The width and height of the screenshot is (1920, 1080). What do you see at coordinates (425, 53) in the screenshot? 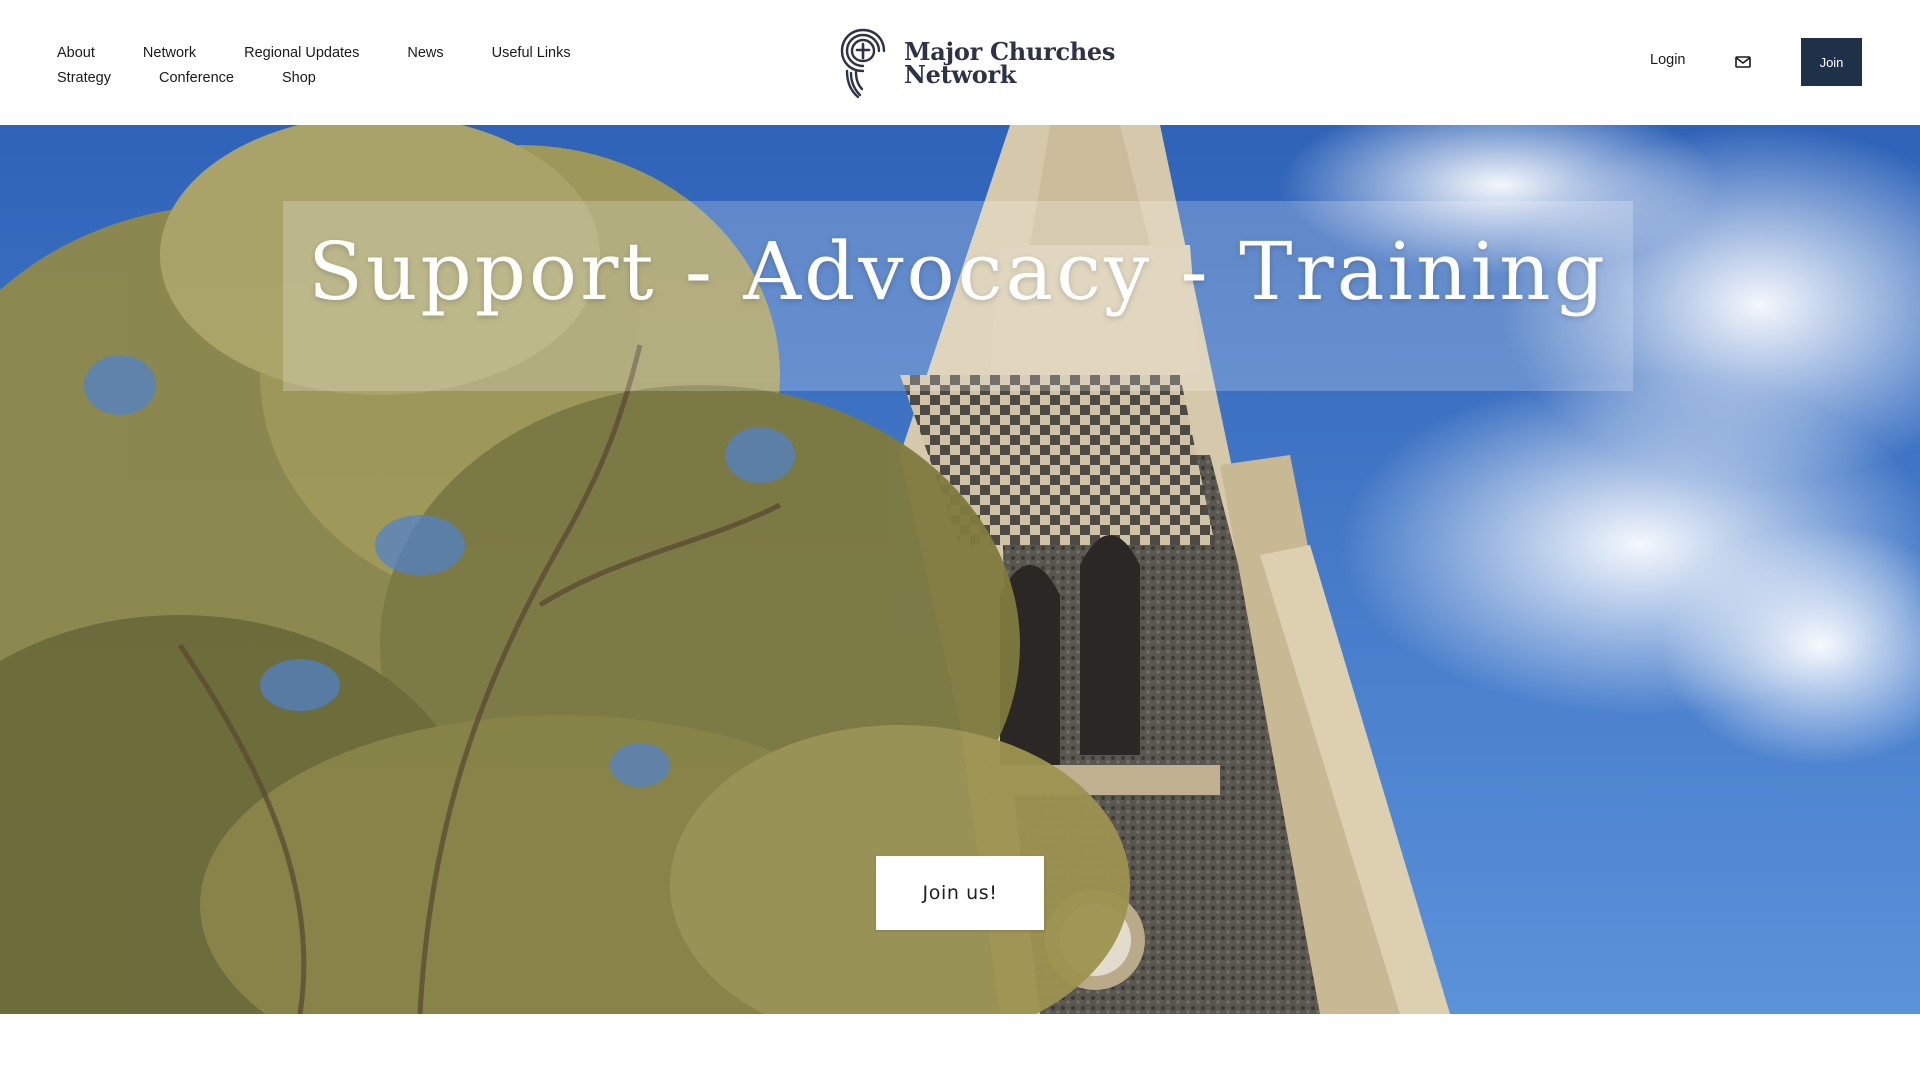
I see `nav-link-news: News` at bounding box center [425, 53].